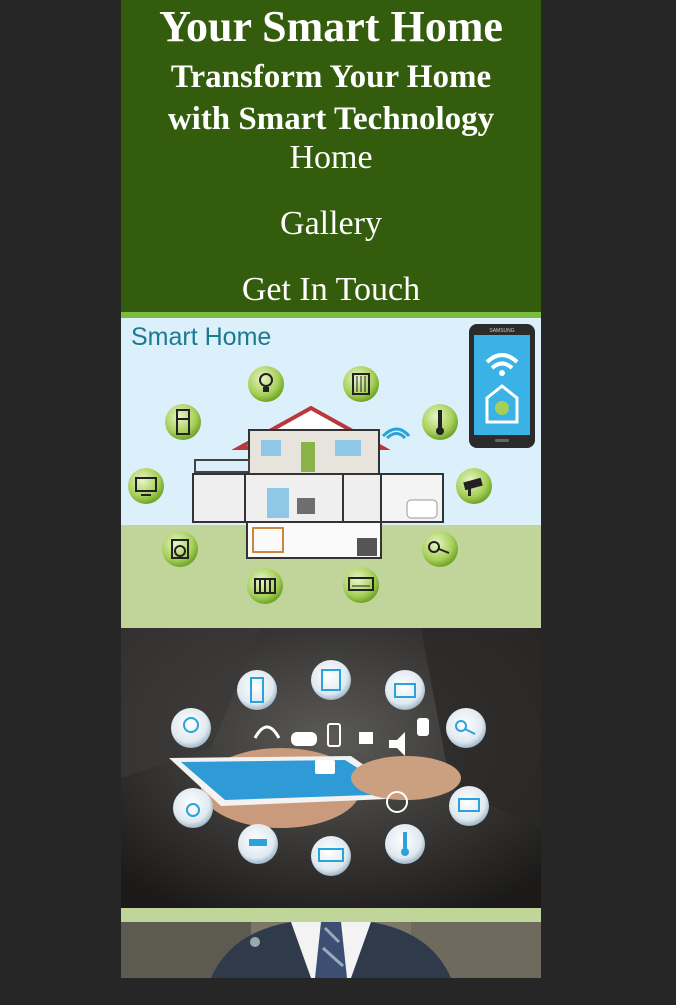 The width and height of the screenshot is (676, 1005). Describe the element at coordinates (366, 738) in the screenshot. I see `plug-icon` at that location.